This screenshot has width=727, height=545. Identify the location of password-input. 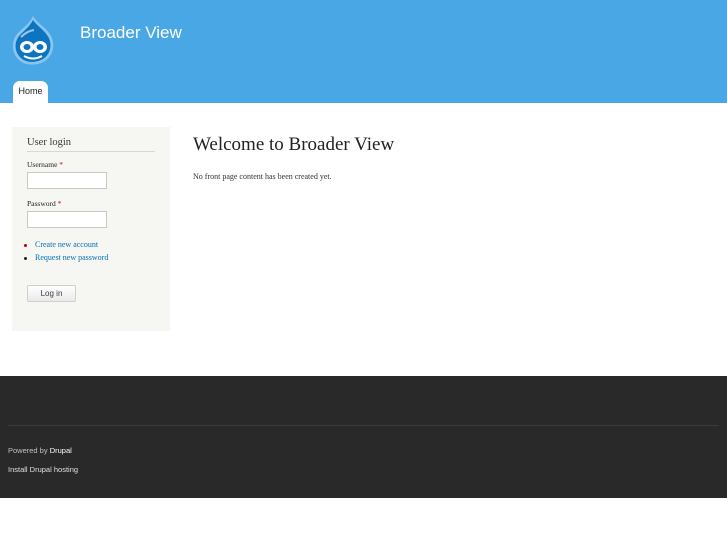
(67, 219).